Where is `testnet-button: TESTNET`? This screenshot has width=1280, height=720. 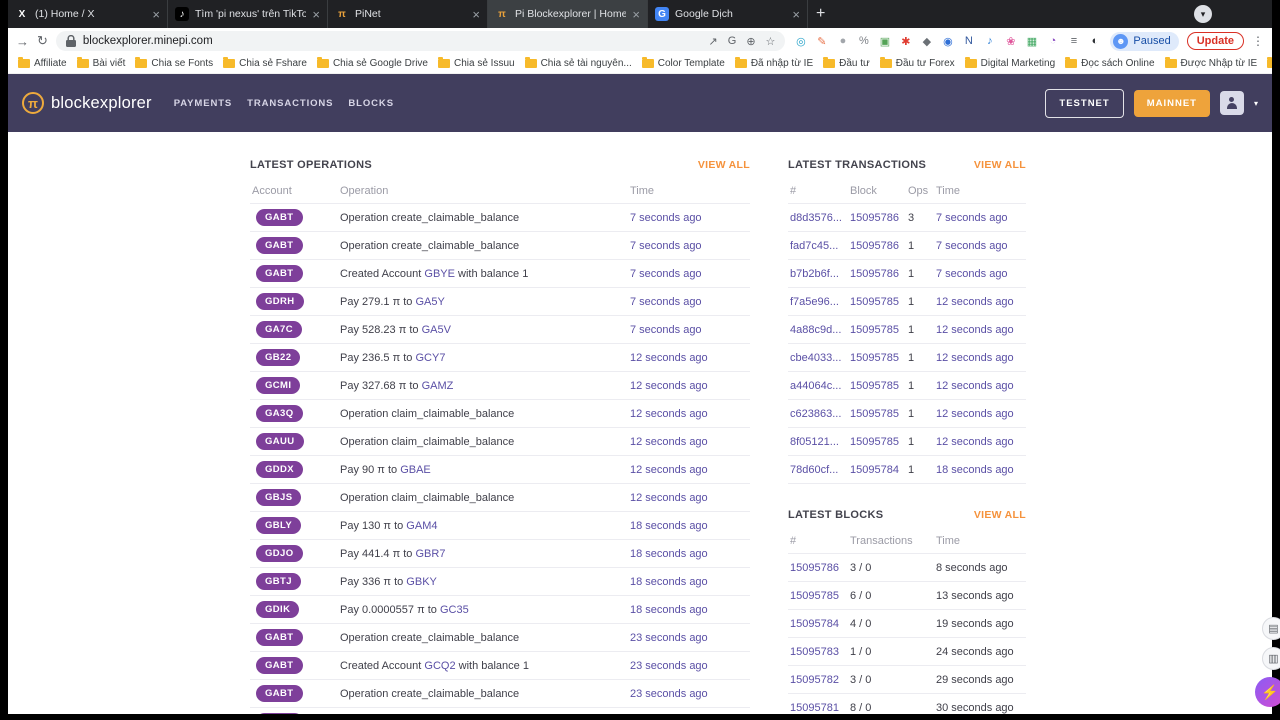
testnet-button: TESTNET is located at coordinates (1084, 103).